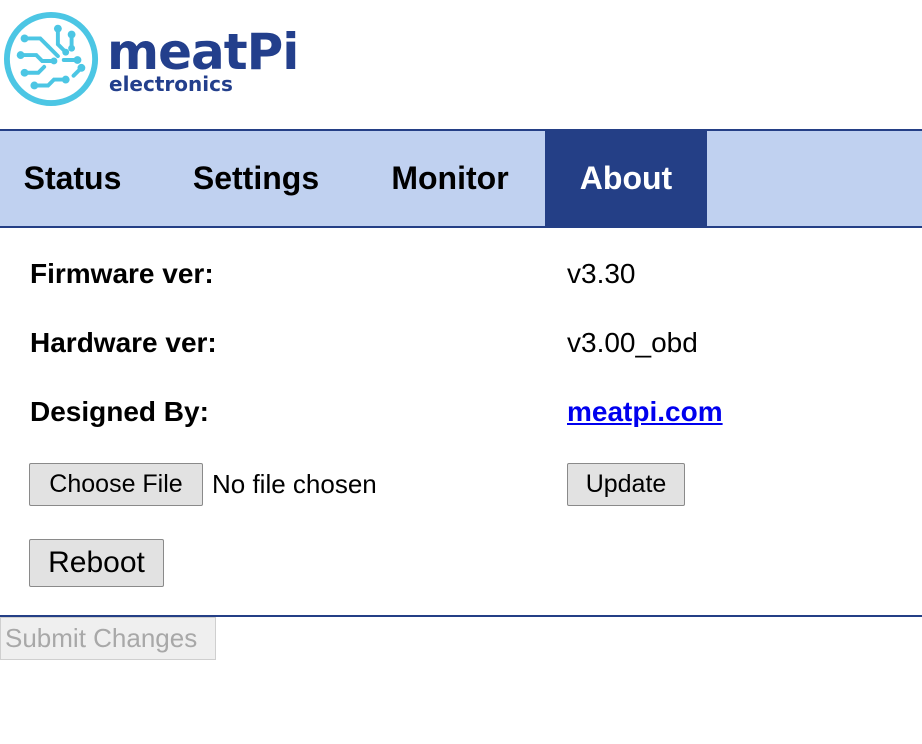  I want to click on submit-changes-button: Submit Changes, so click(108, 638).